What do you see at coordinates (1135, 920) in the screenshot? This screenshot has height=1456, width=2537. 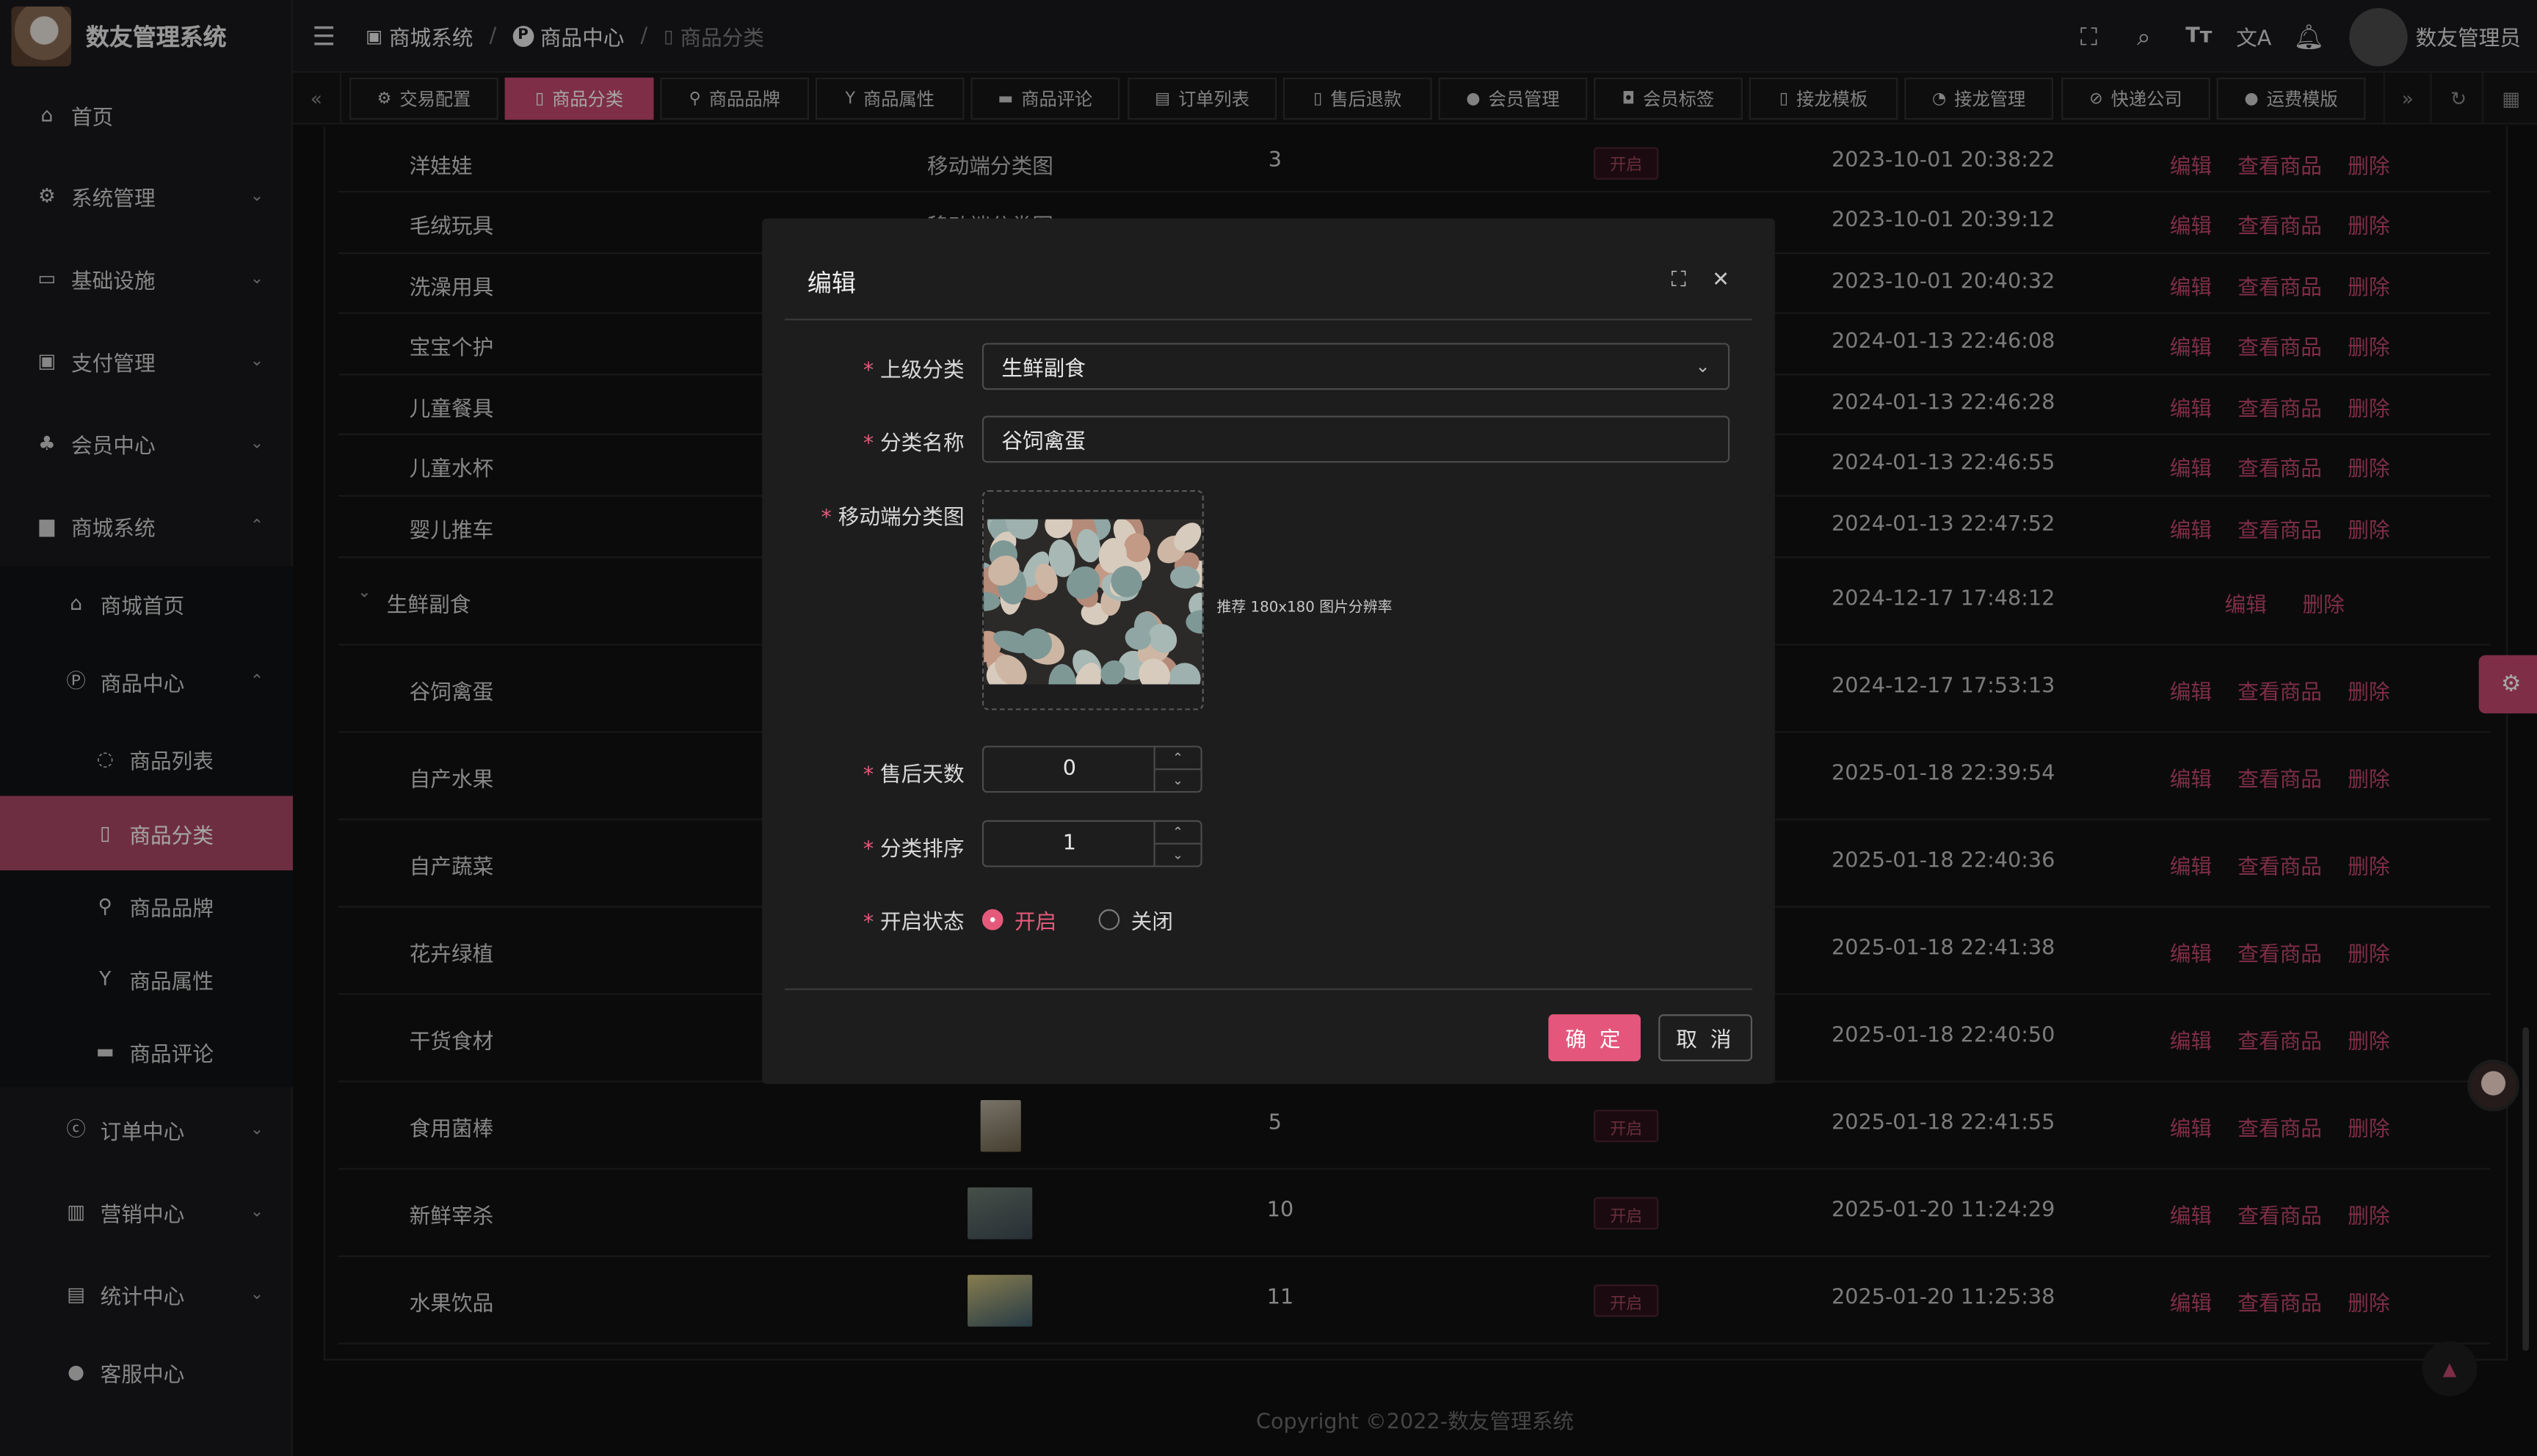 I see `status-off-radio: 关闭` at bounding box center [1135, 920].